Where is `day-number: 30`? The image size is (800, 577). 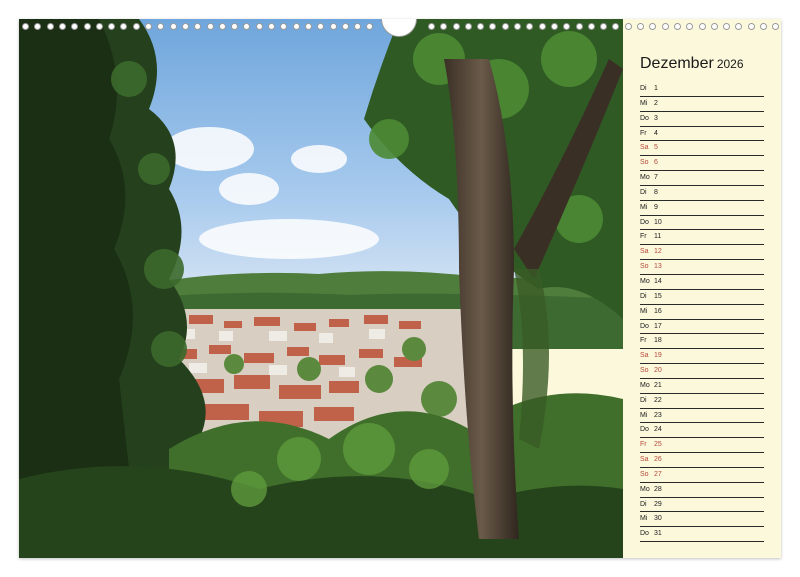
day-number: 30 is located at coordinates (658, 519).